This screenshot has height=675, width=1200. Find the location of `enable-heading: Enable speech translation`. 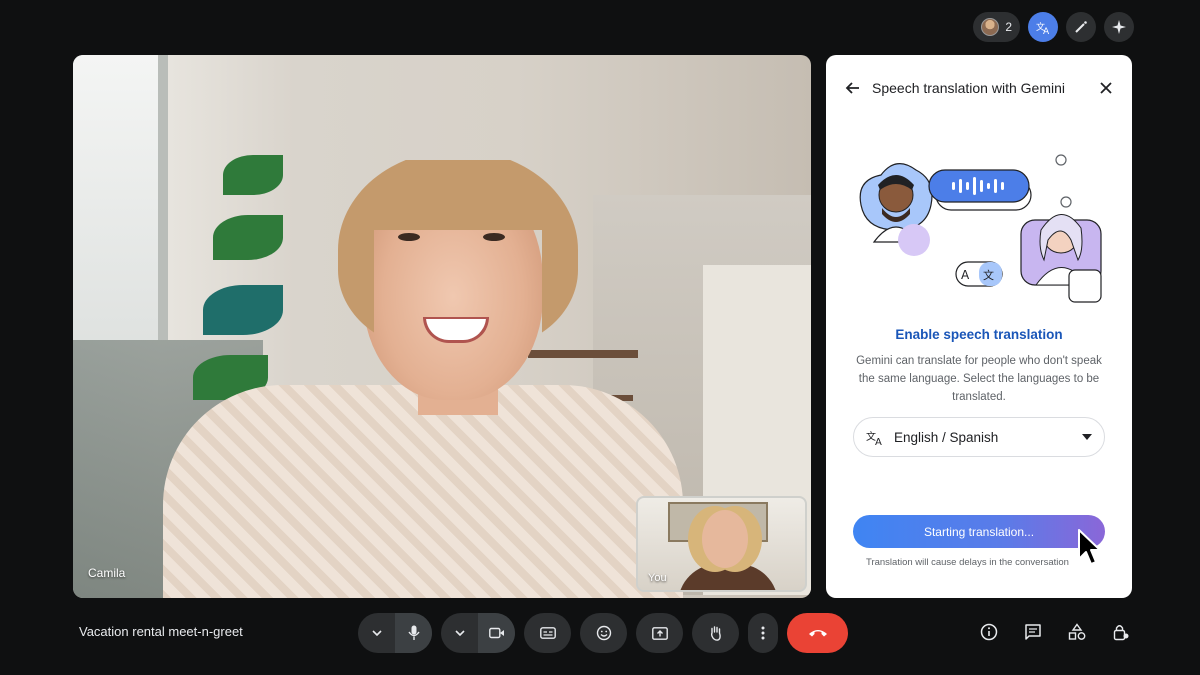

enable-heading: Enable speech translation is located at coordinates (979, 334).